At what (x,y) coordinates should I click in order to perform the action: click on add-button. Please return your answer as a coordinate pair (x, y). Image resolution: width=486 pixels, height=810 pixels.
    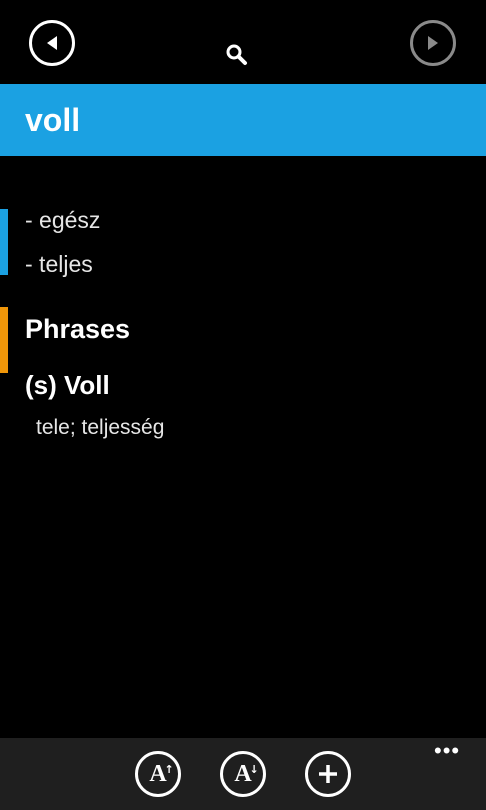
    Looking at the image, I should click on (328, 774).